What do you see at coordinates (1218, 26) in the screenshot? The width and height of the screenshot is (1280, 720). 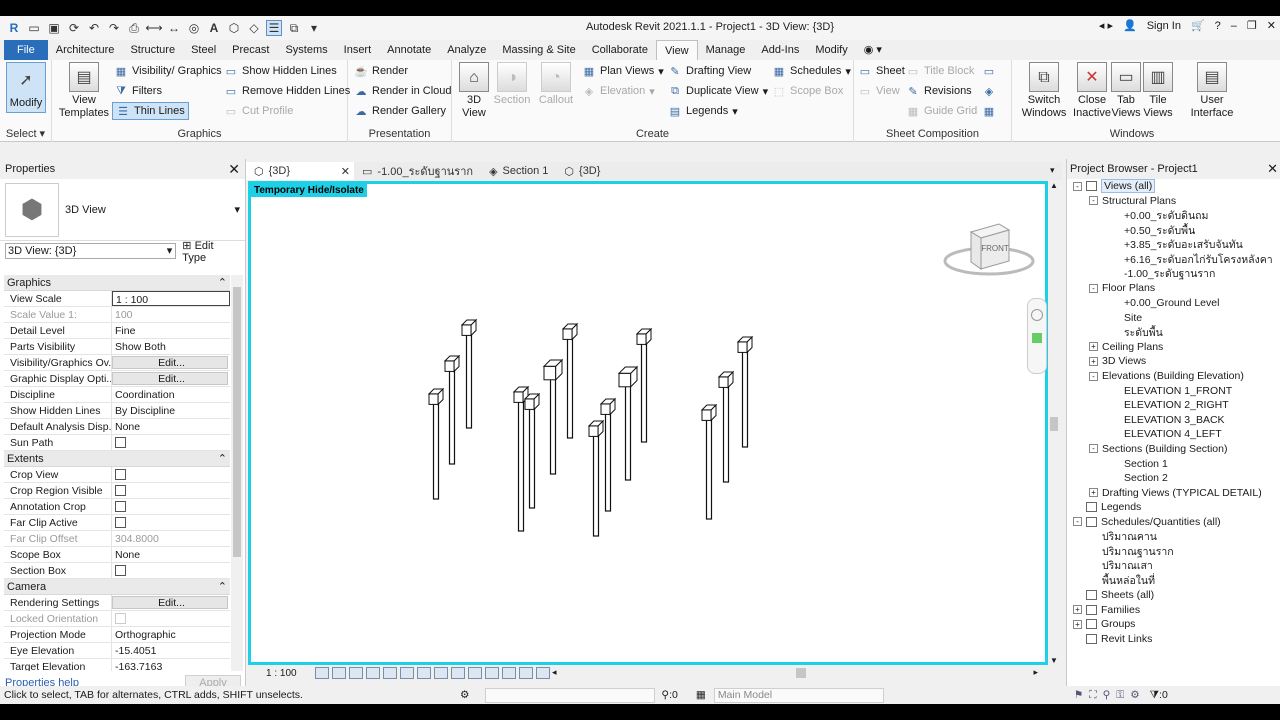 I see `help-icon: ?` at bounding box center [1218, 26].